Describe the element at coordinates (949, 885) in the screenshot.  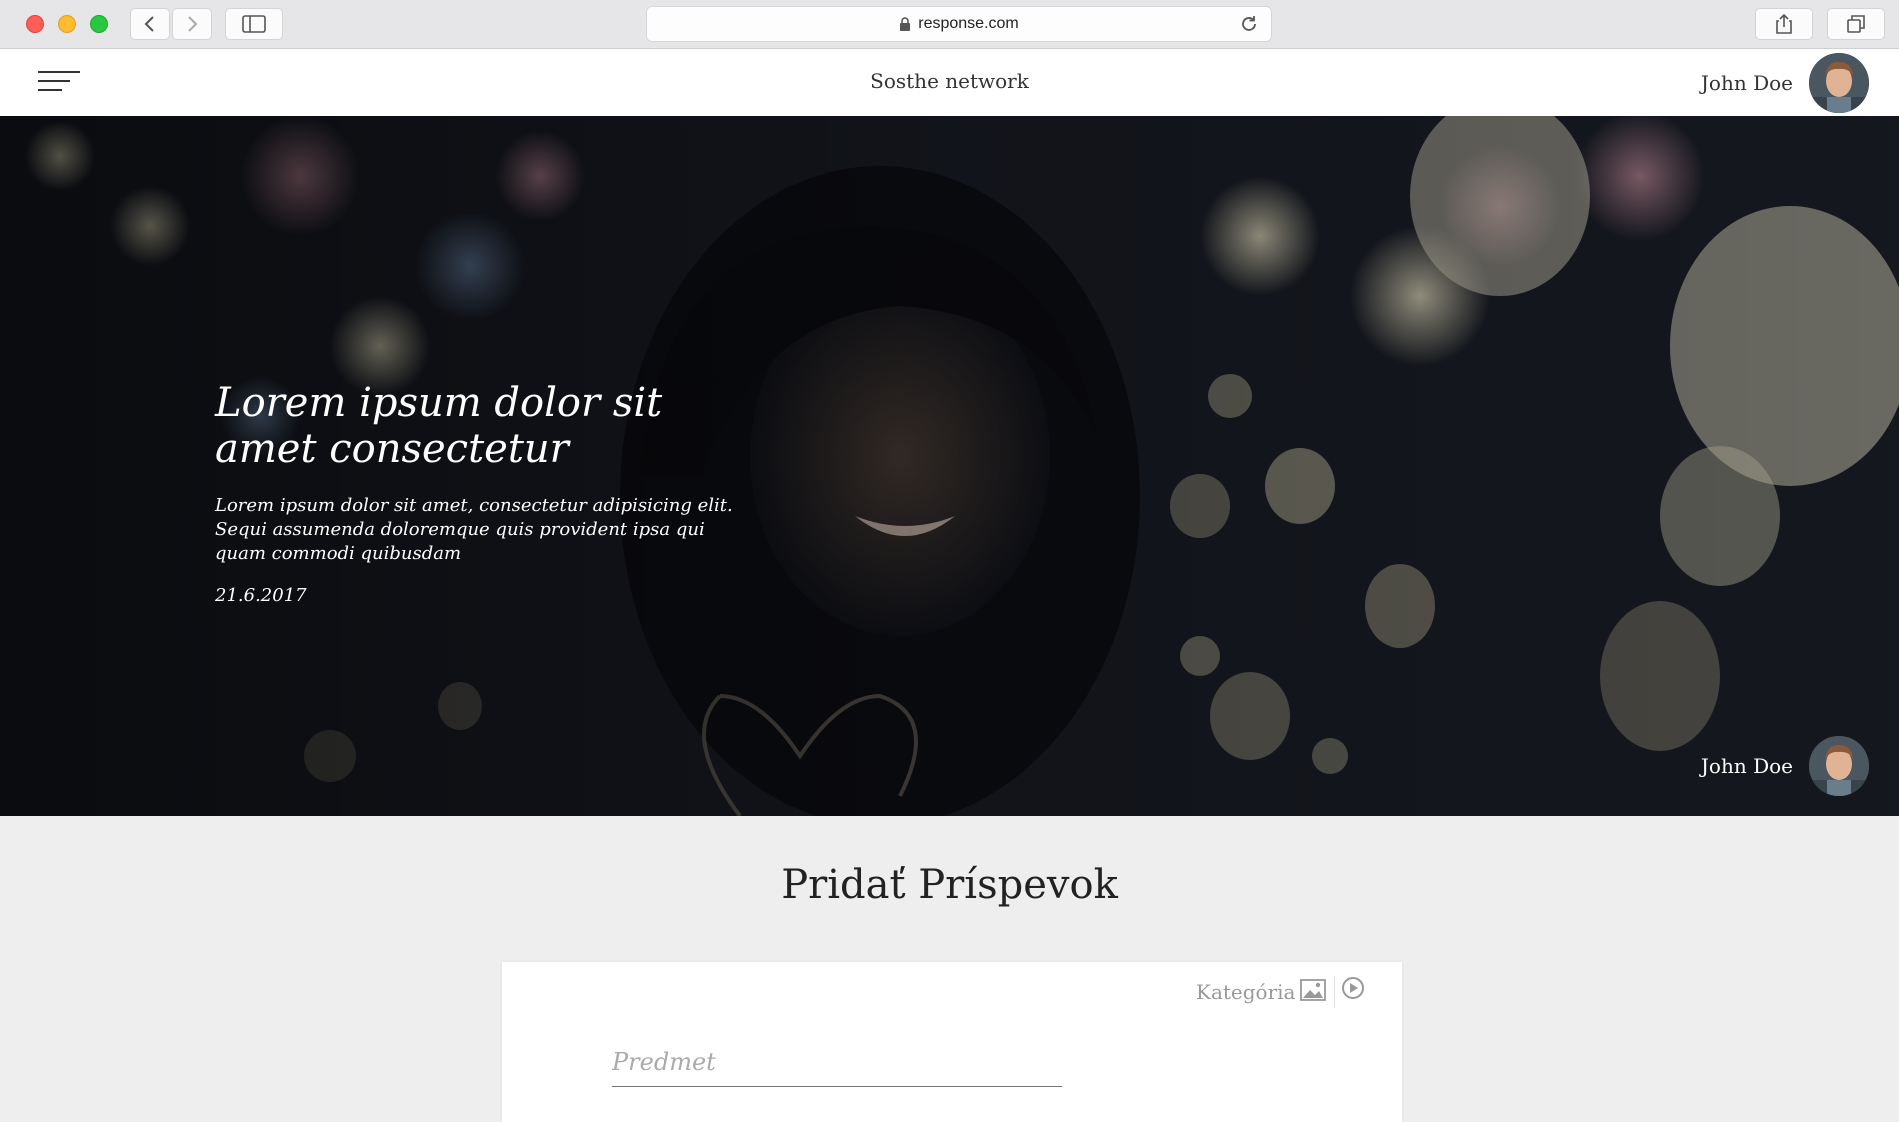
I see `compose-heading: Pridať Príspevok` at that location.